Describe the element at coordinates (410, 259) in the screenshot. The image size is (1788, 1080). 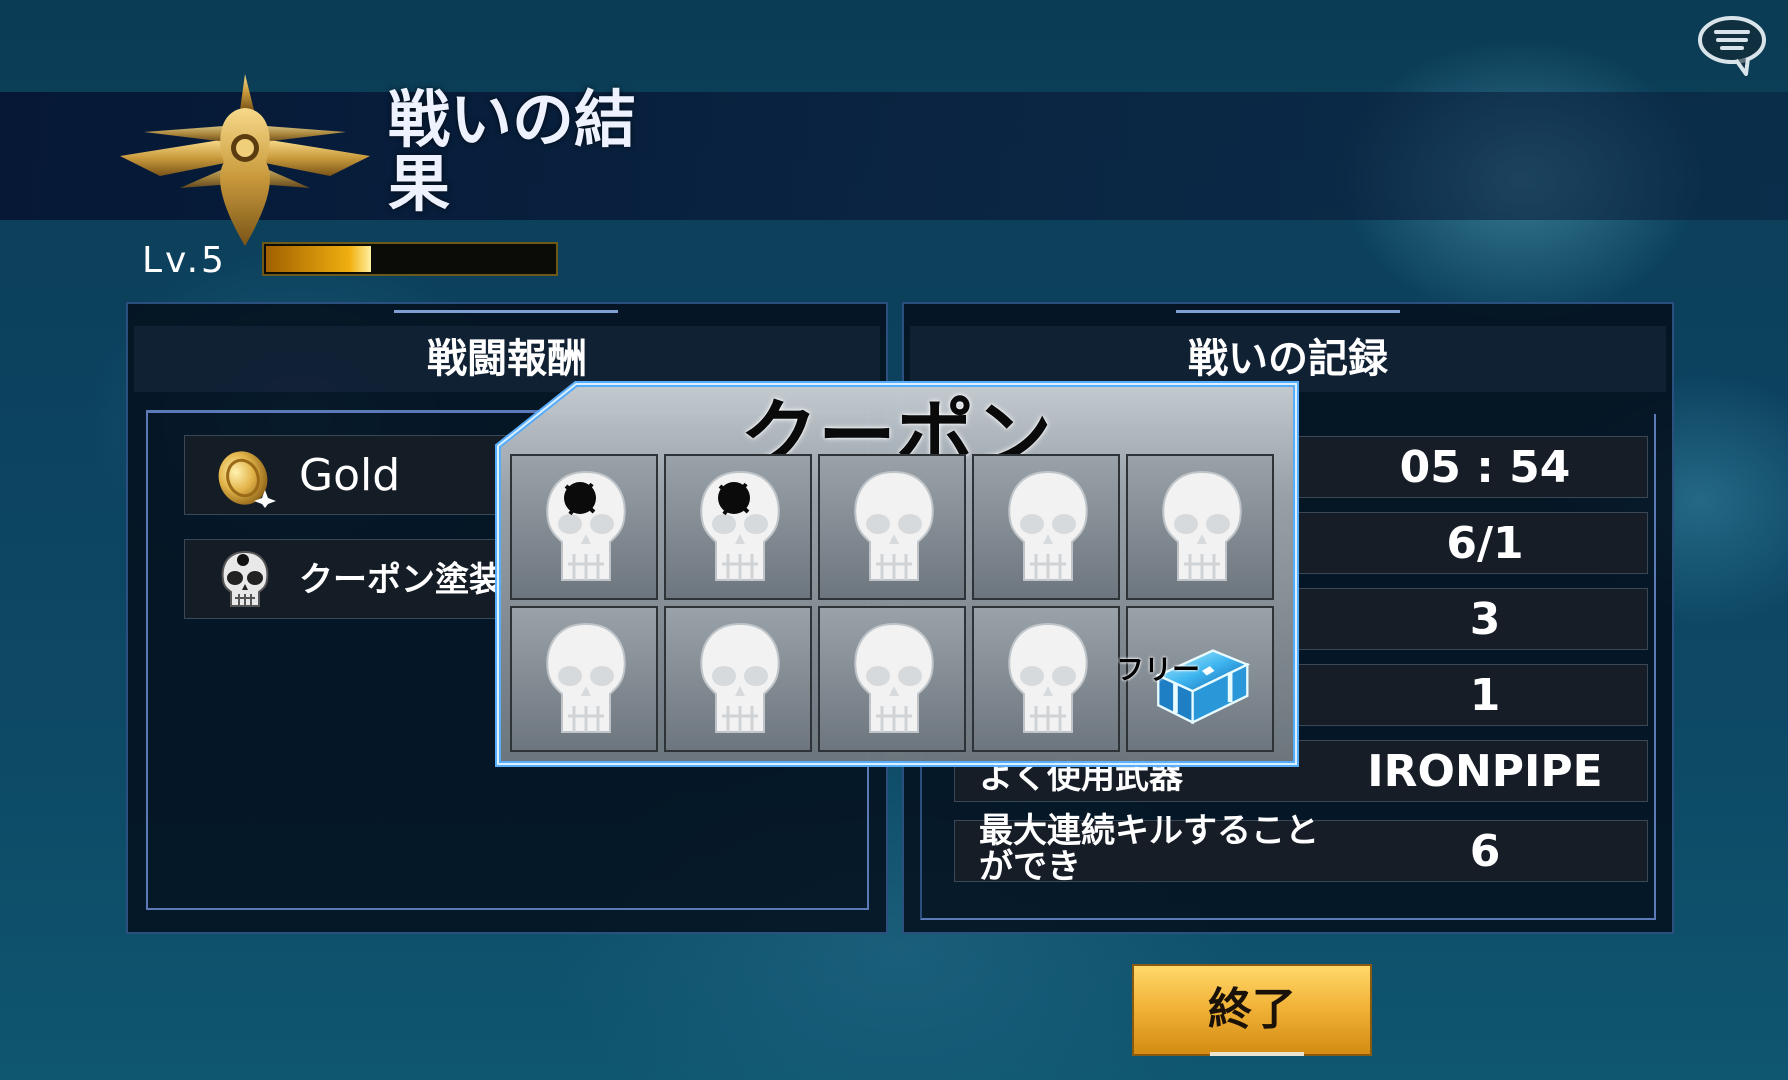
I see `xp-progress-bar` at that location.